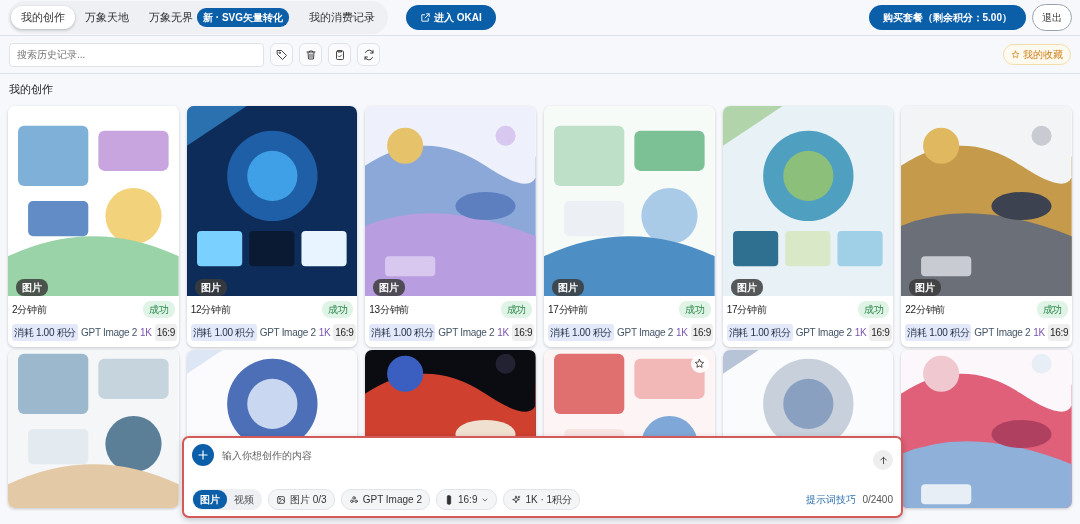 The height and width of the screenshot is (524, 1080). I want to click on mode-tab: 图片, so click(210, 499).